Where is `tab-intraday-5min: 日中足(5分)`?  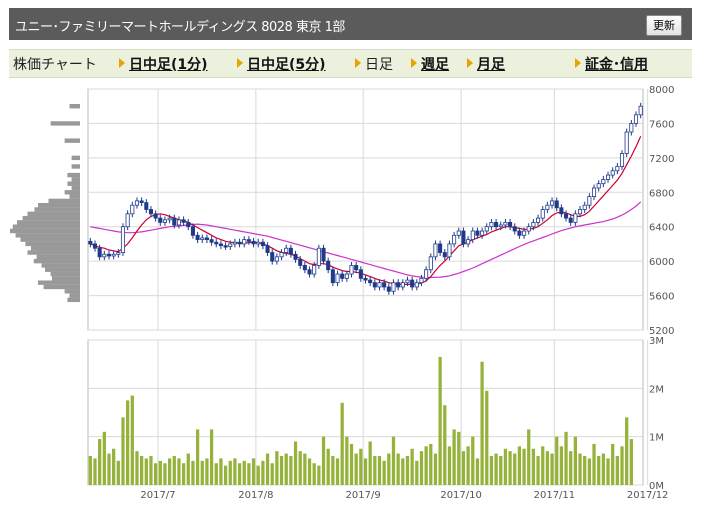 tab-intraday-5min: 日中足(5分) is located at coordinates (281, 64).